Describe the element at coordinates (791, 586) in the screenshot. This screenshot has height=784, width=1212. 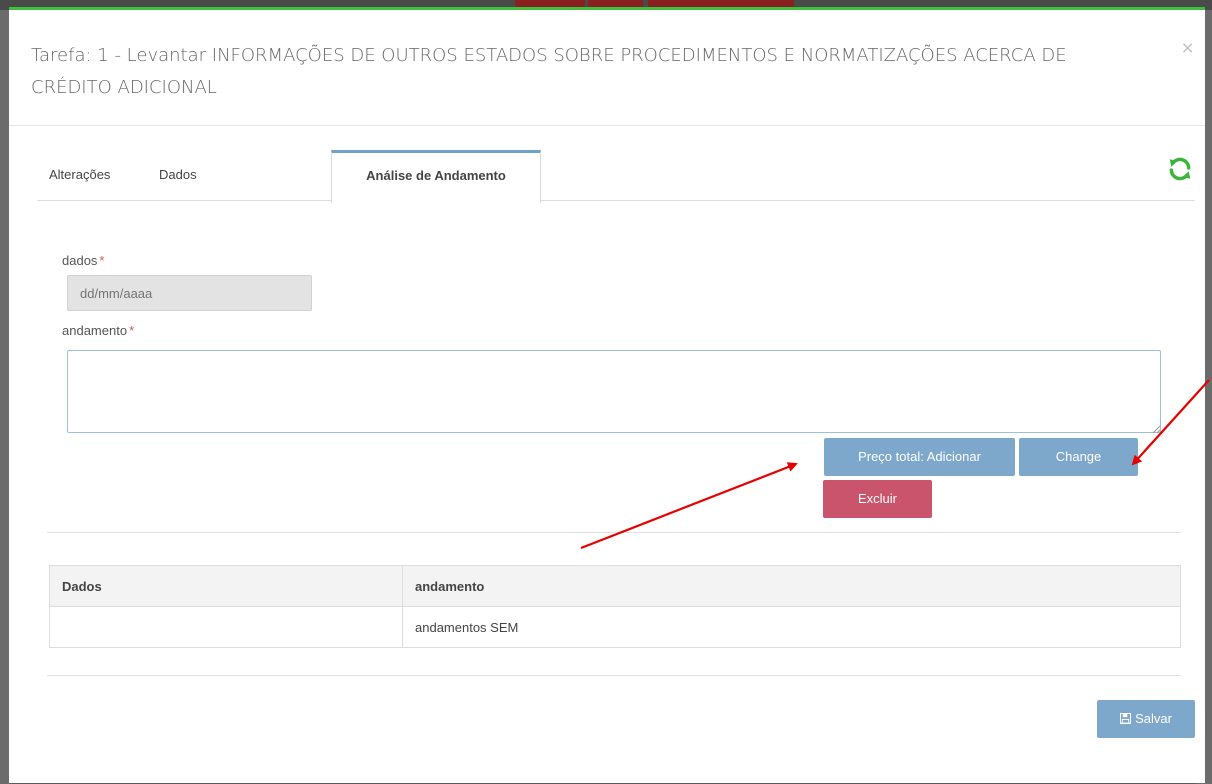
I see `column-header-andamento: andamento` at that location.